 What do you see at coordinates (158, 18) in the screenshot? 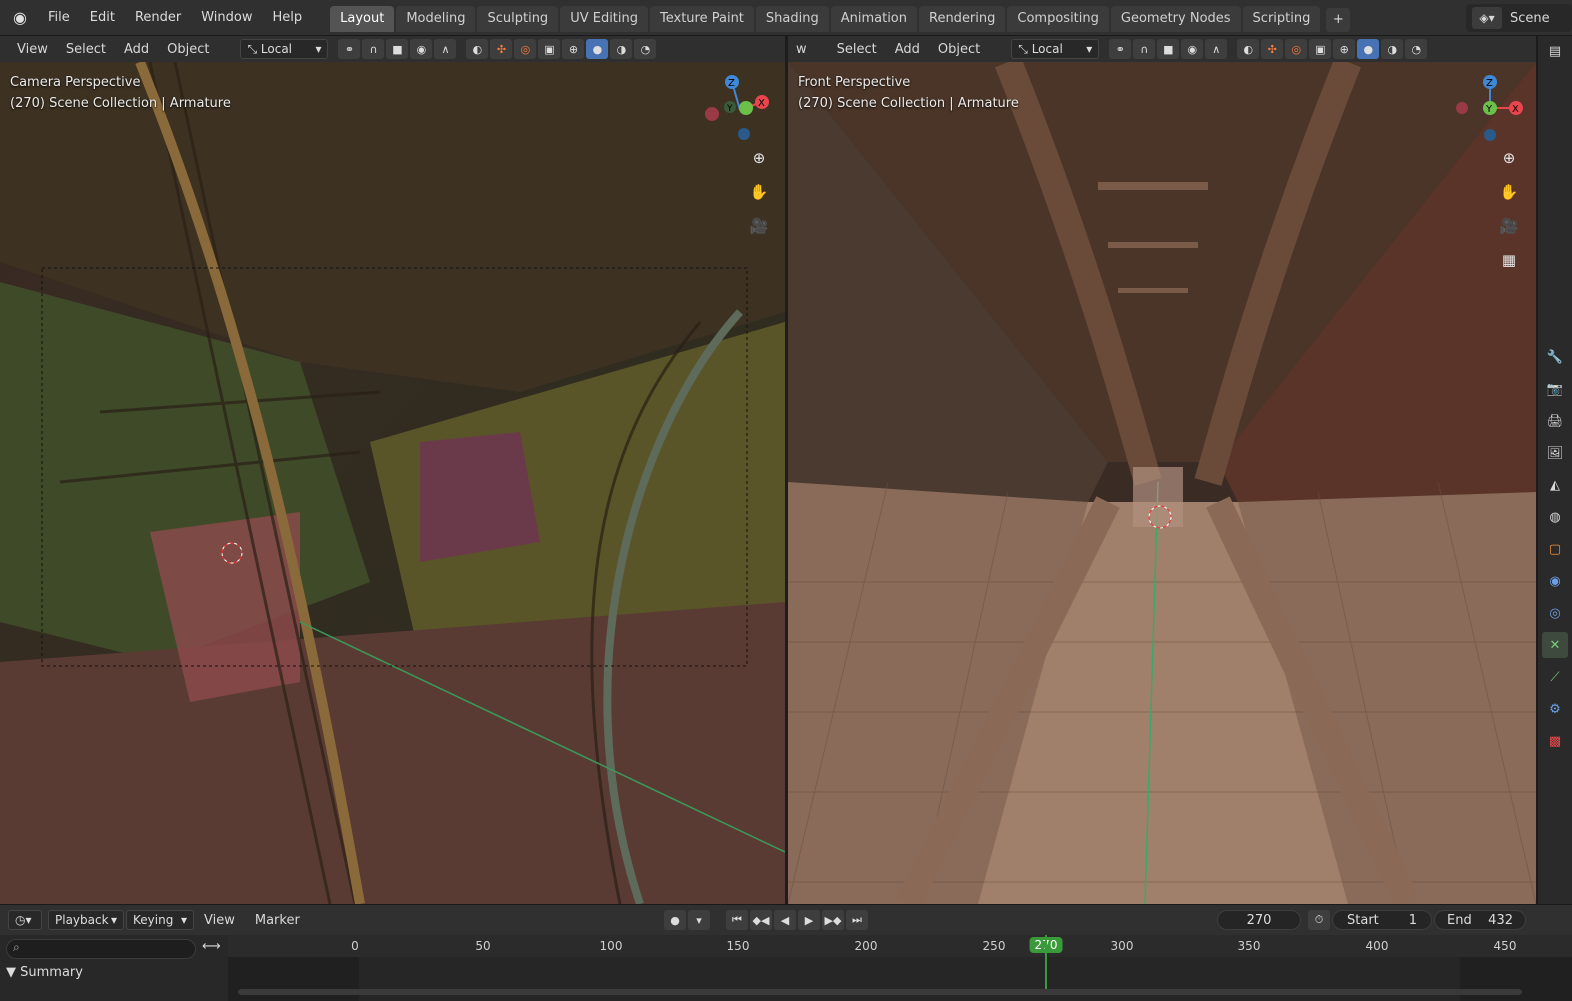
I see `menu-render: Render` at bounding box center [158, 18].